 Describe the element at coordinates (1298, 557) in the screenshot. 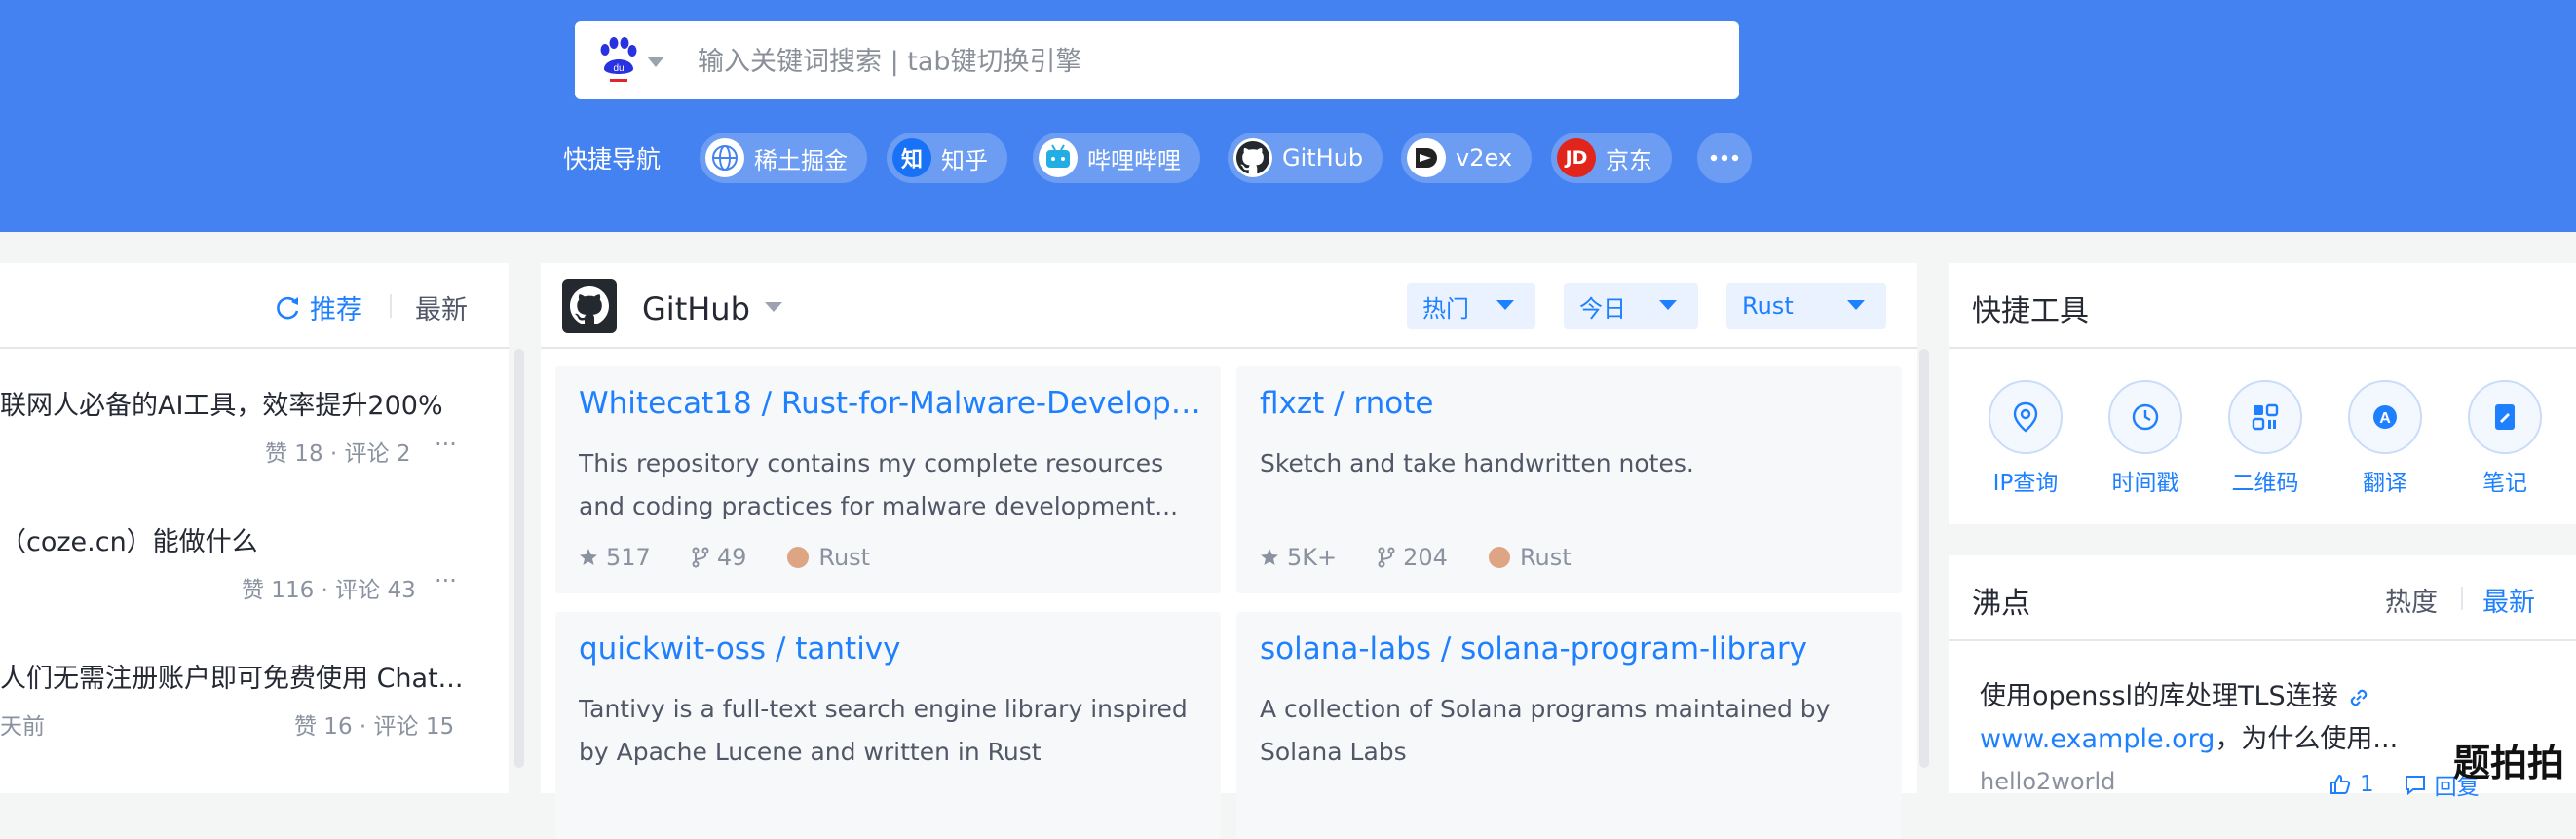

I see `repo-stars: 5K+` at that location.